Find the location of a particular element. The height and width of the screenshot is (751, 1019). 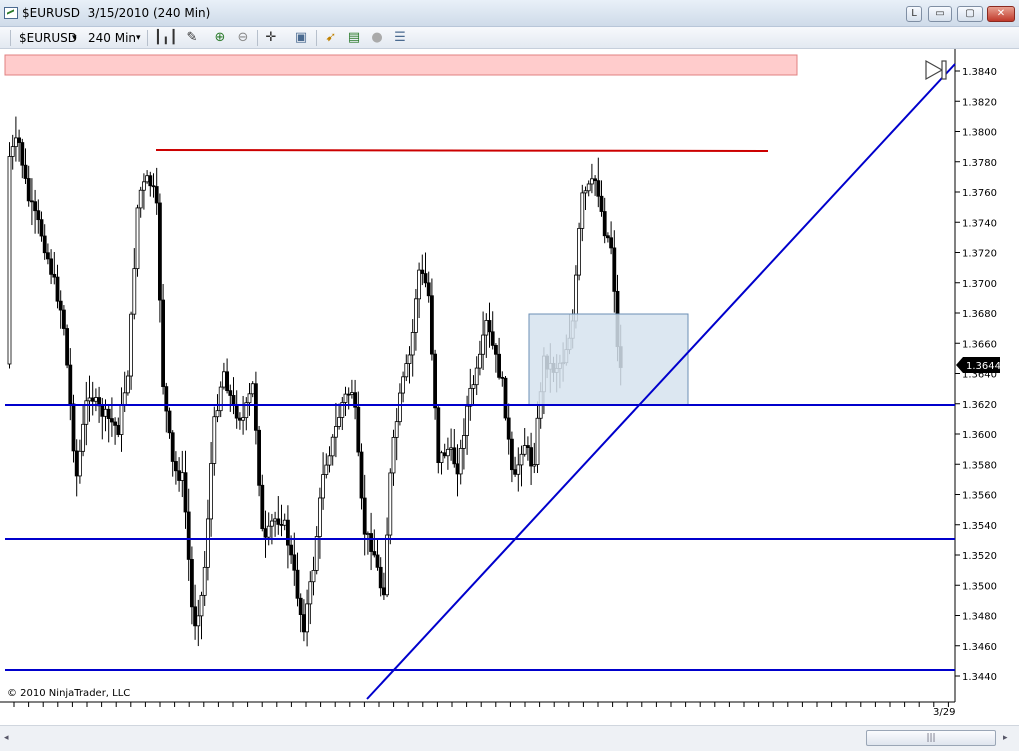

bar-type-icon: ┃╻┃ is located at coordinates (165, 38).